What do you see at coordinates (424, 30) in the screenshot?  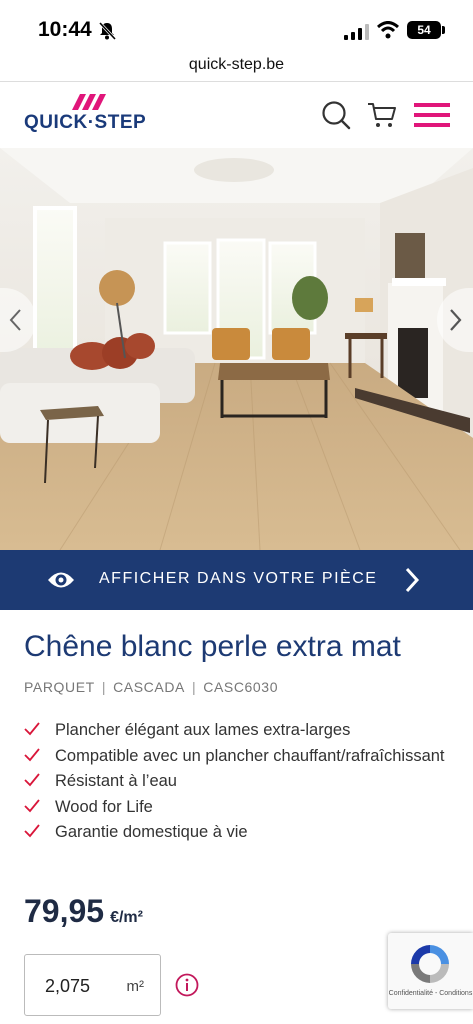 I see `battery-indicator: 54` at bounding box center [424, 30].